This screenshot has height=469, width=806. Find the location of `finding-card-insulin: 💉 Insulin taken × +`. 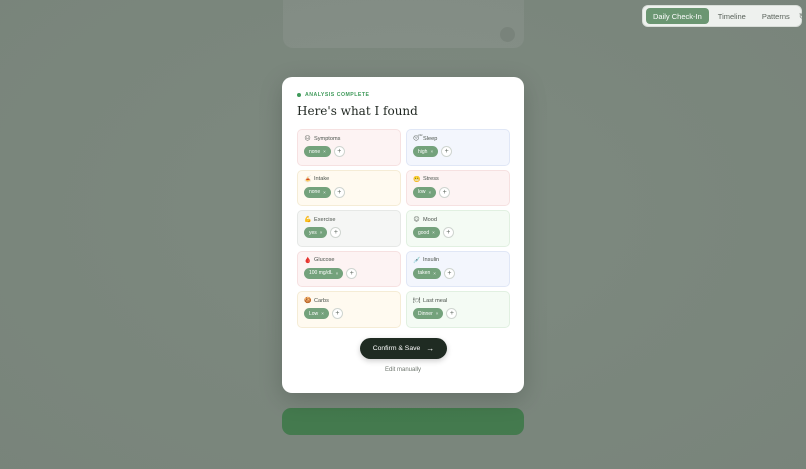

finding-card-insulin: 💉 Insulin taken × + is located at coordinates (458, 268).